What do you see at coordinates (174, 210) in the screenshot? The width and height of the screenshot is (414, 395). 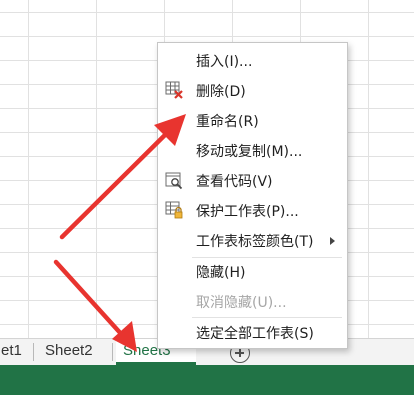 I see `protect-sheet-icon` at bounding box center [174, 210].